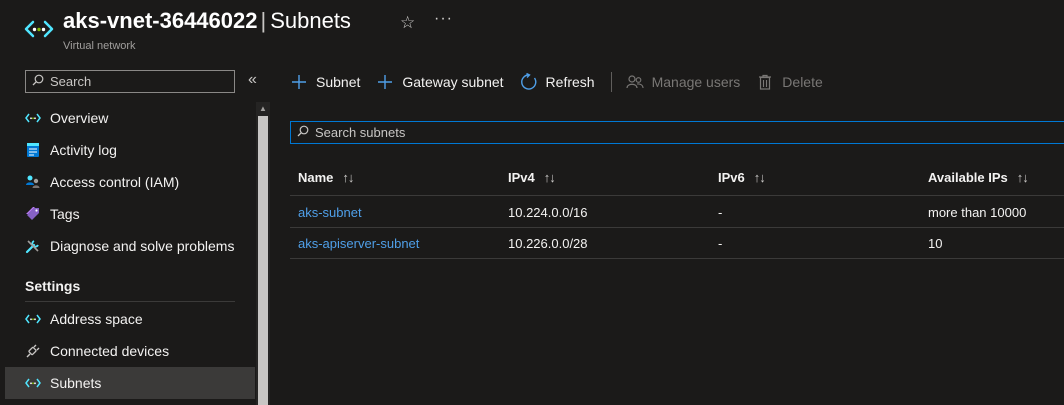  What do you see at coordinates (65, 214) in the screenshot?
I see `menu-item-label: Tags` at bounding box center [65, 214].